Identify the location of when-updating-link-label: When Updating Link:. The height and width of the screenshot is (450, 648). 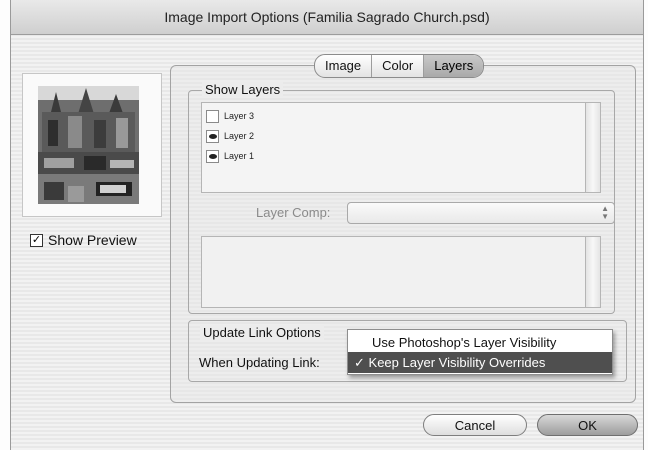
(259, 362).